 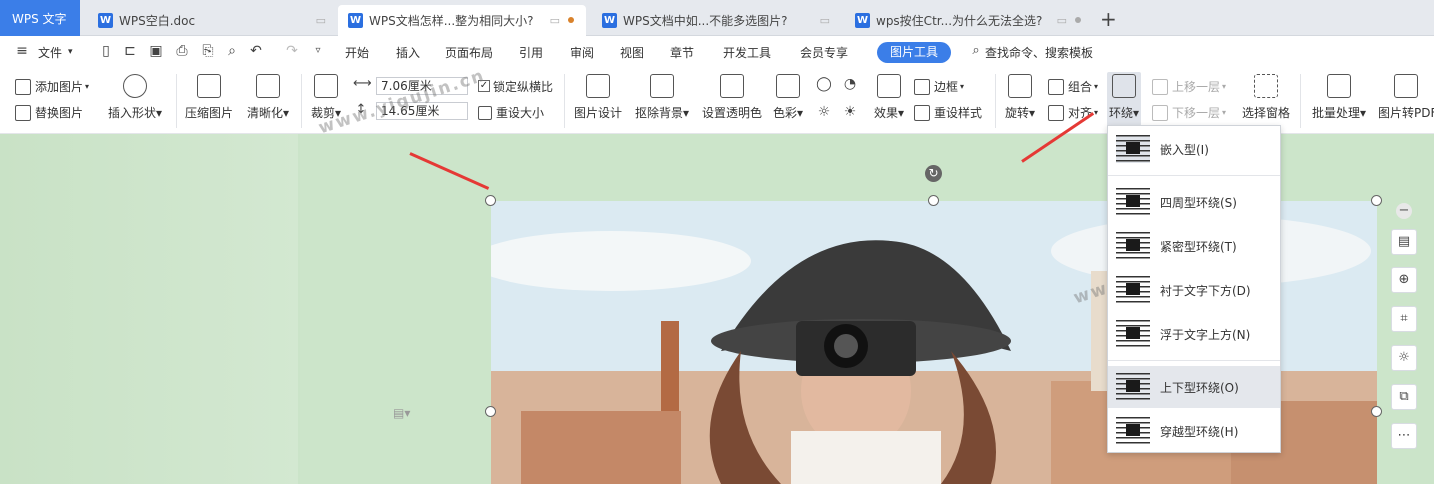 I want to click on wrap-inline-option: 嵌入型(I), so click(x=1194, y=149).